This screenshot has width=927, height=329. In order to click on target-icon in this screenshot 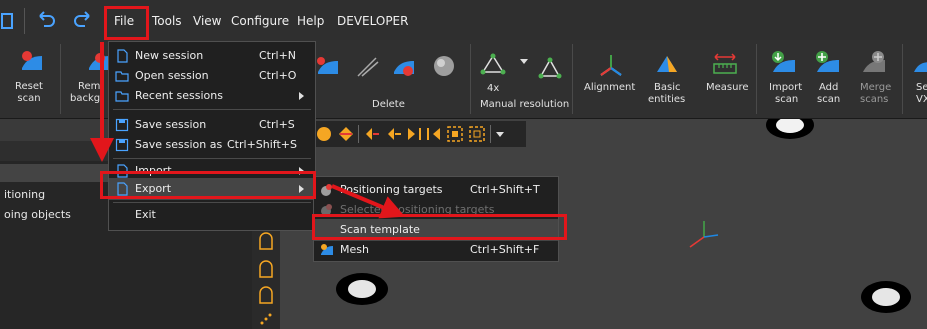, I will do `click(346, 134)`.